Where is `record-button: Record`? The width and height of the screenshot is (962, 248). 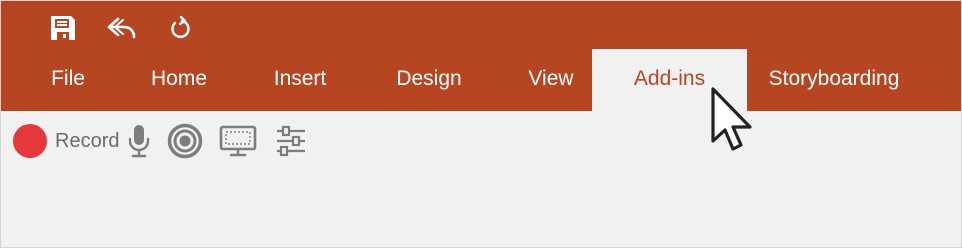 record-button: Record is located at coordinates (66, 141).